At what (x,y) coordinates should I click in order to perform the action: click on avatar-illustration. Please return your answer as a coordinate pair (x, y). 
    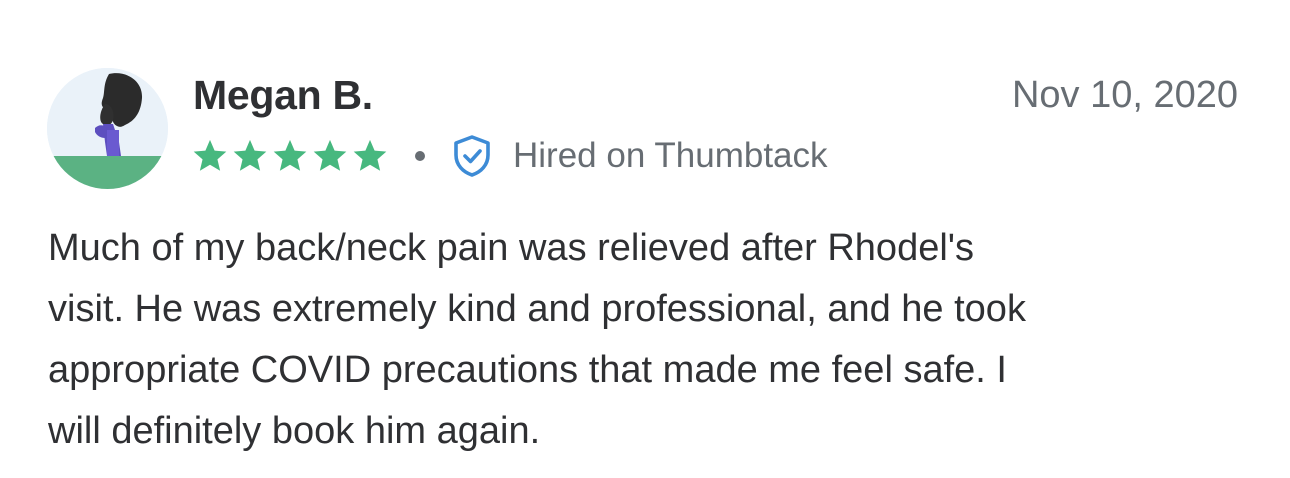
    Looking at the image, I should click on (107, 128).